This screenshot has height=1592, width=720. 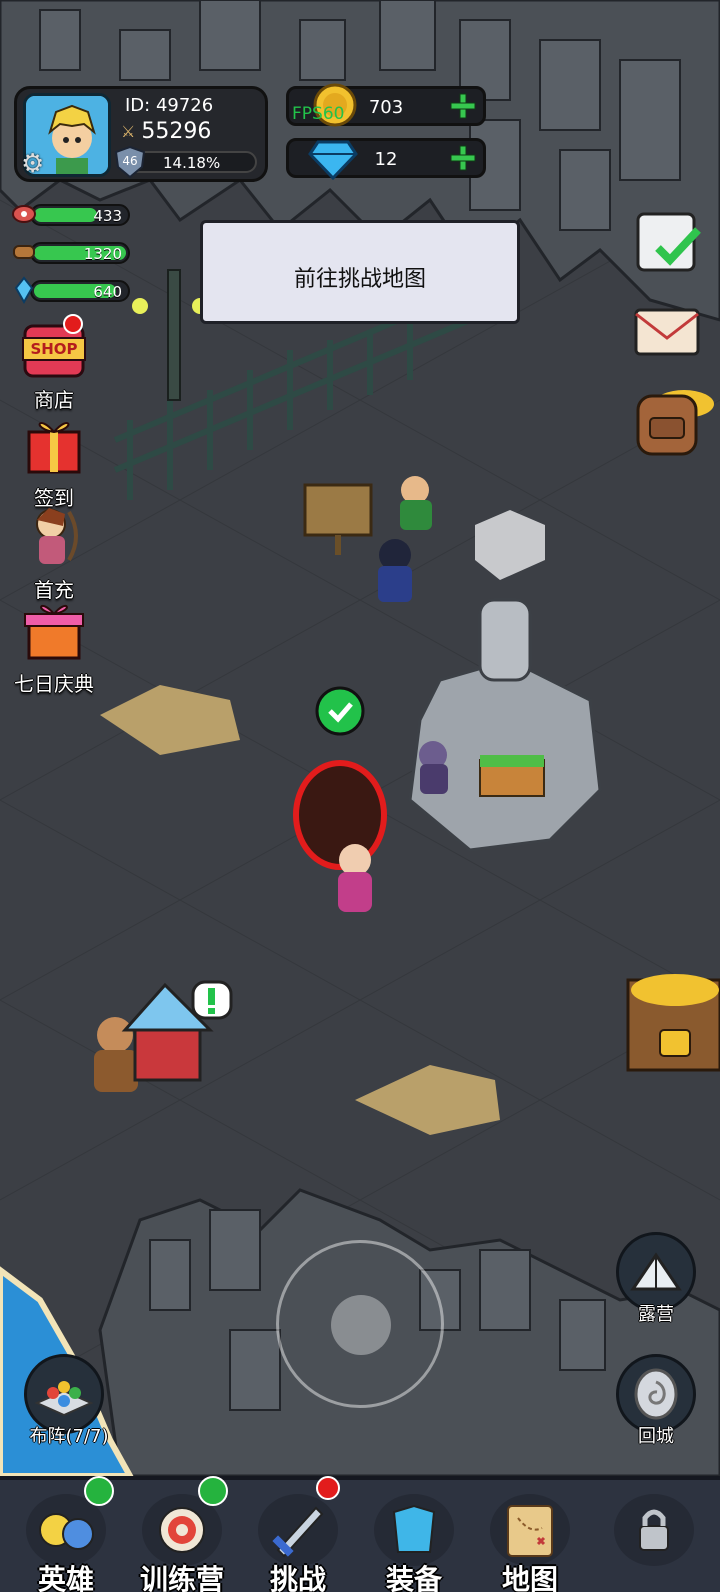 I want to click on seven-day-label: 七日庆典, so click(x=54, y=684).